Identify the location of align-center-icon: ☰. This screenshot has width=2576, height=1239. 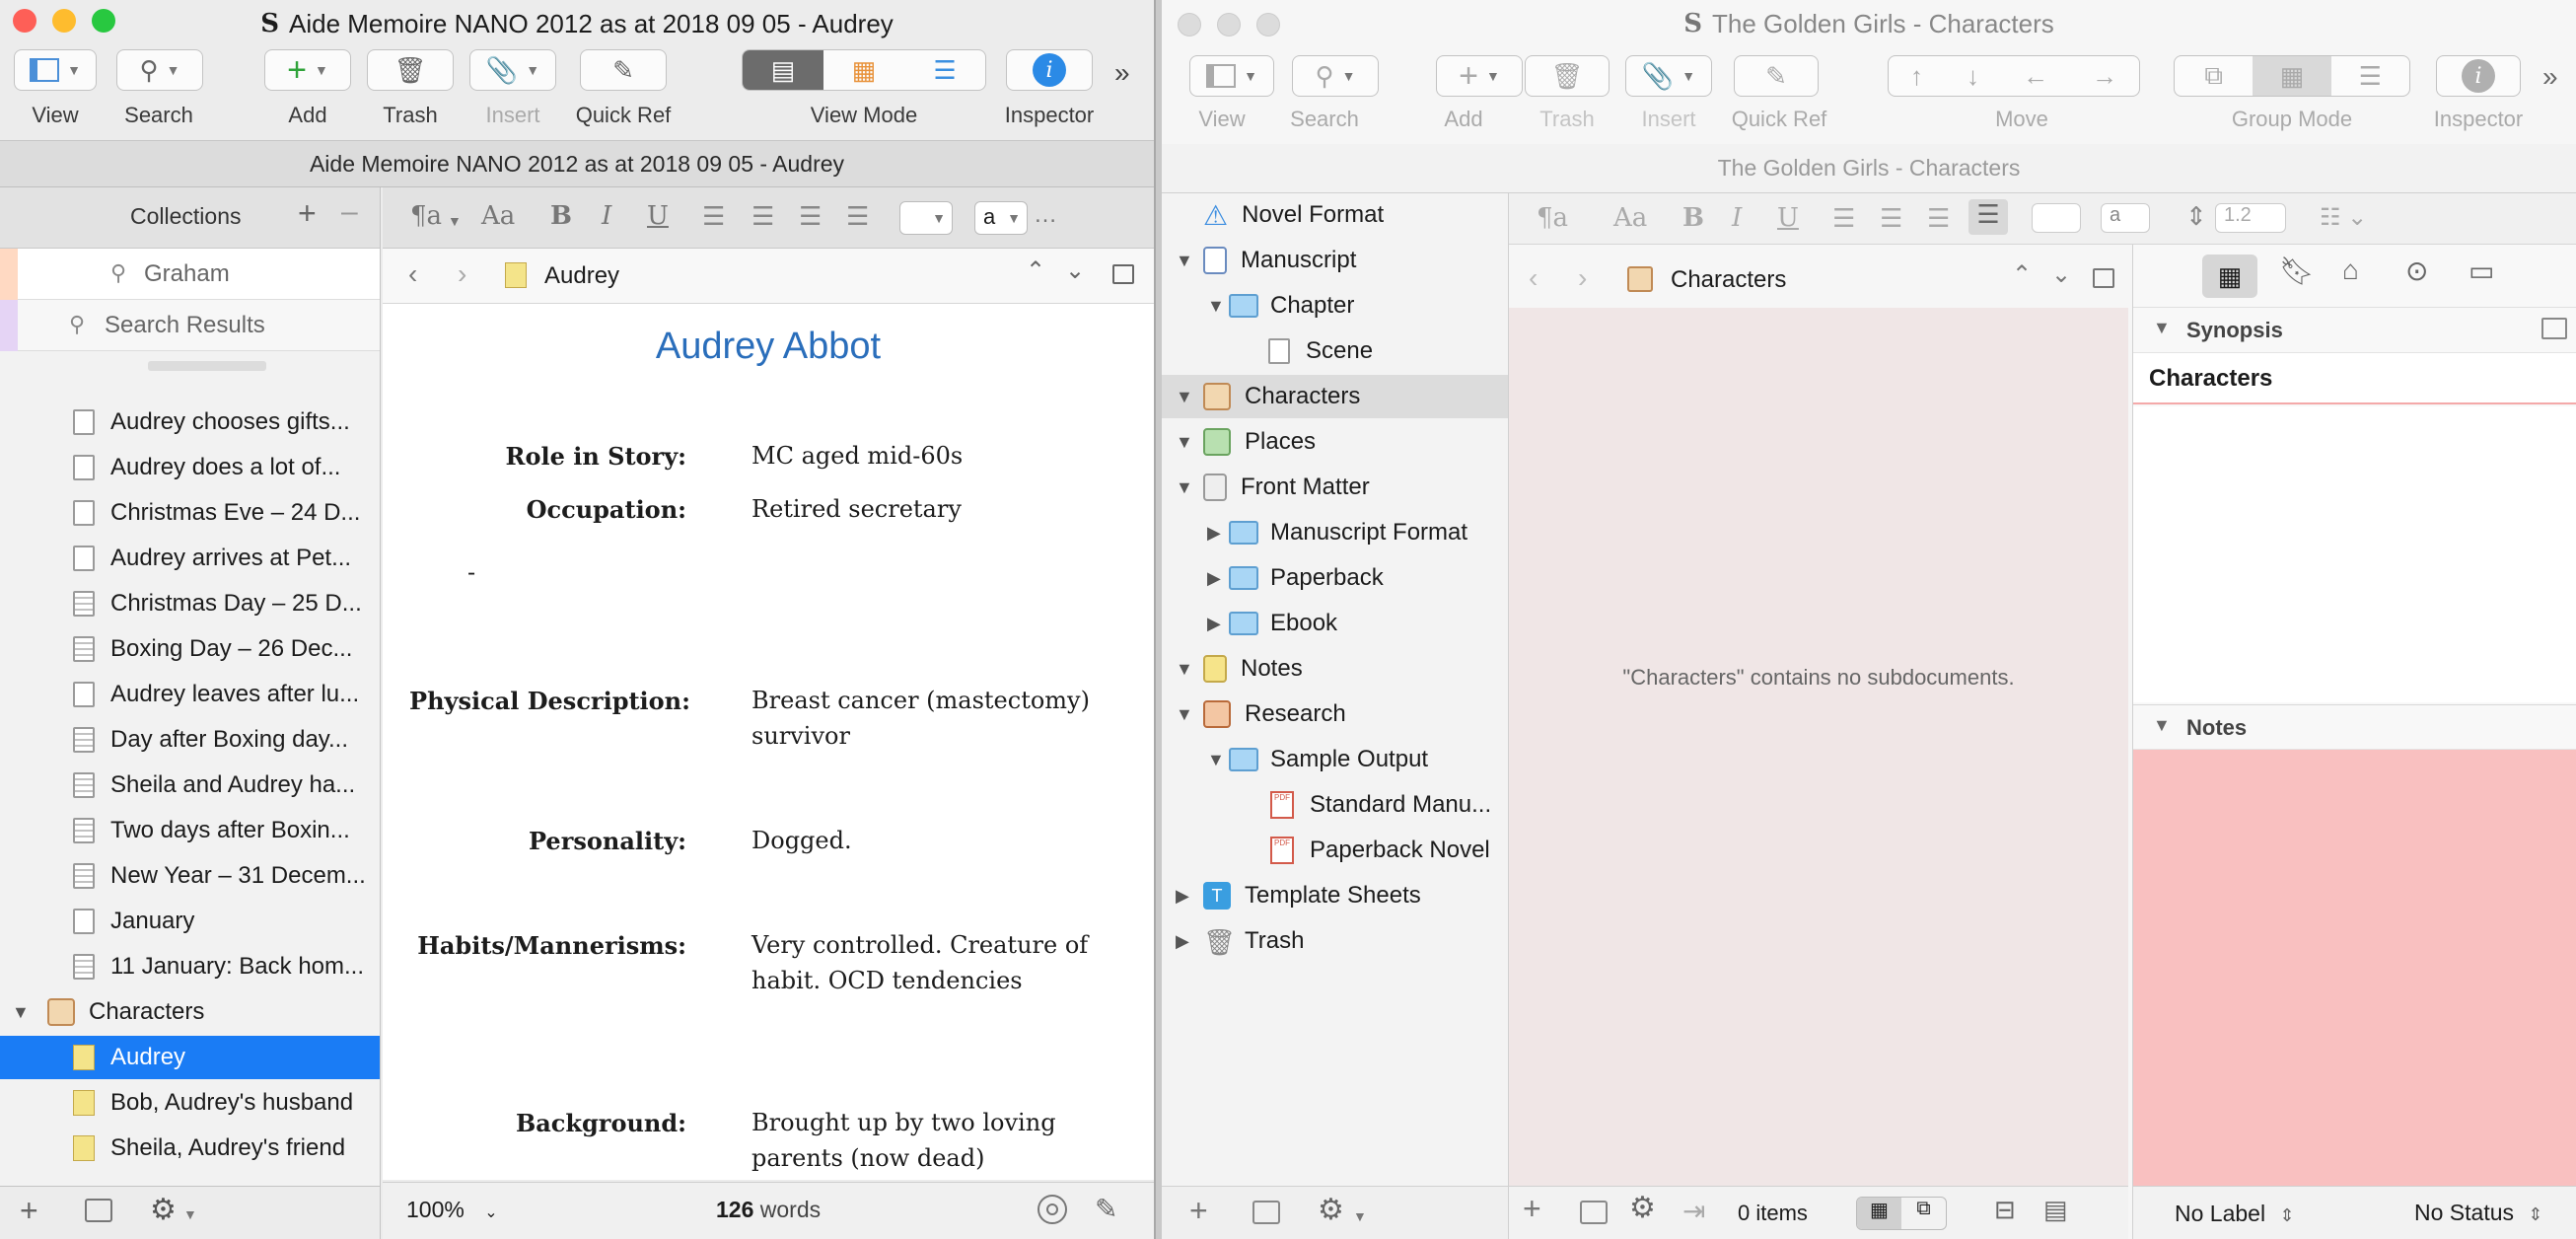
(762, 216).